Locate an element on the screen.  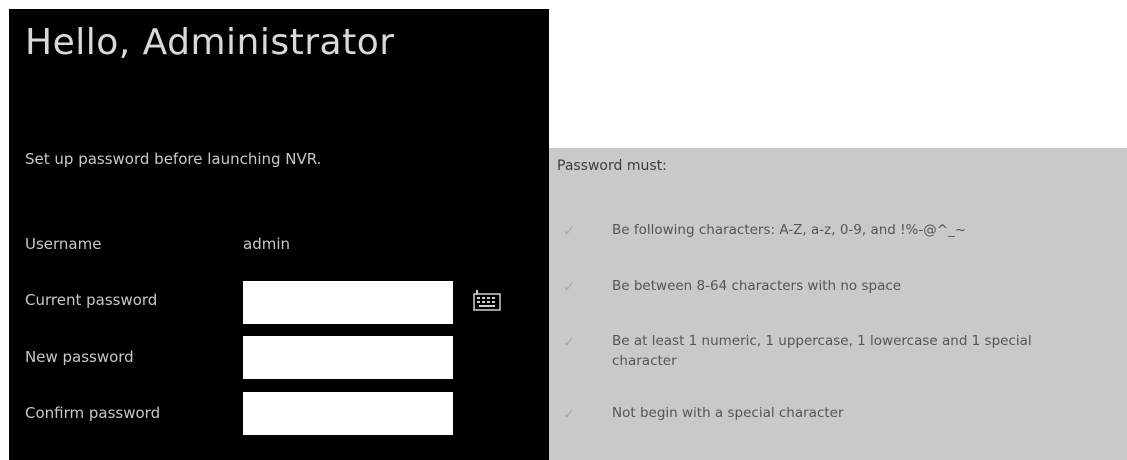
page-title: Hello, Administrator is located at coordinates (210, 42).